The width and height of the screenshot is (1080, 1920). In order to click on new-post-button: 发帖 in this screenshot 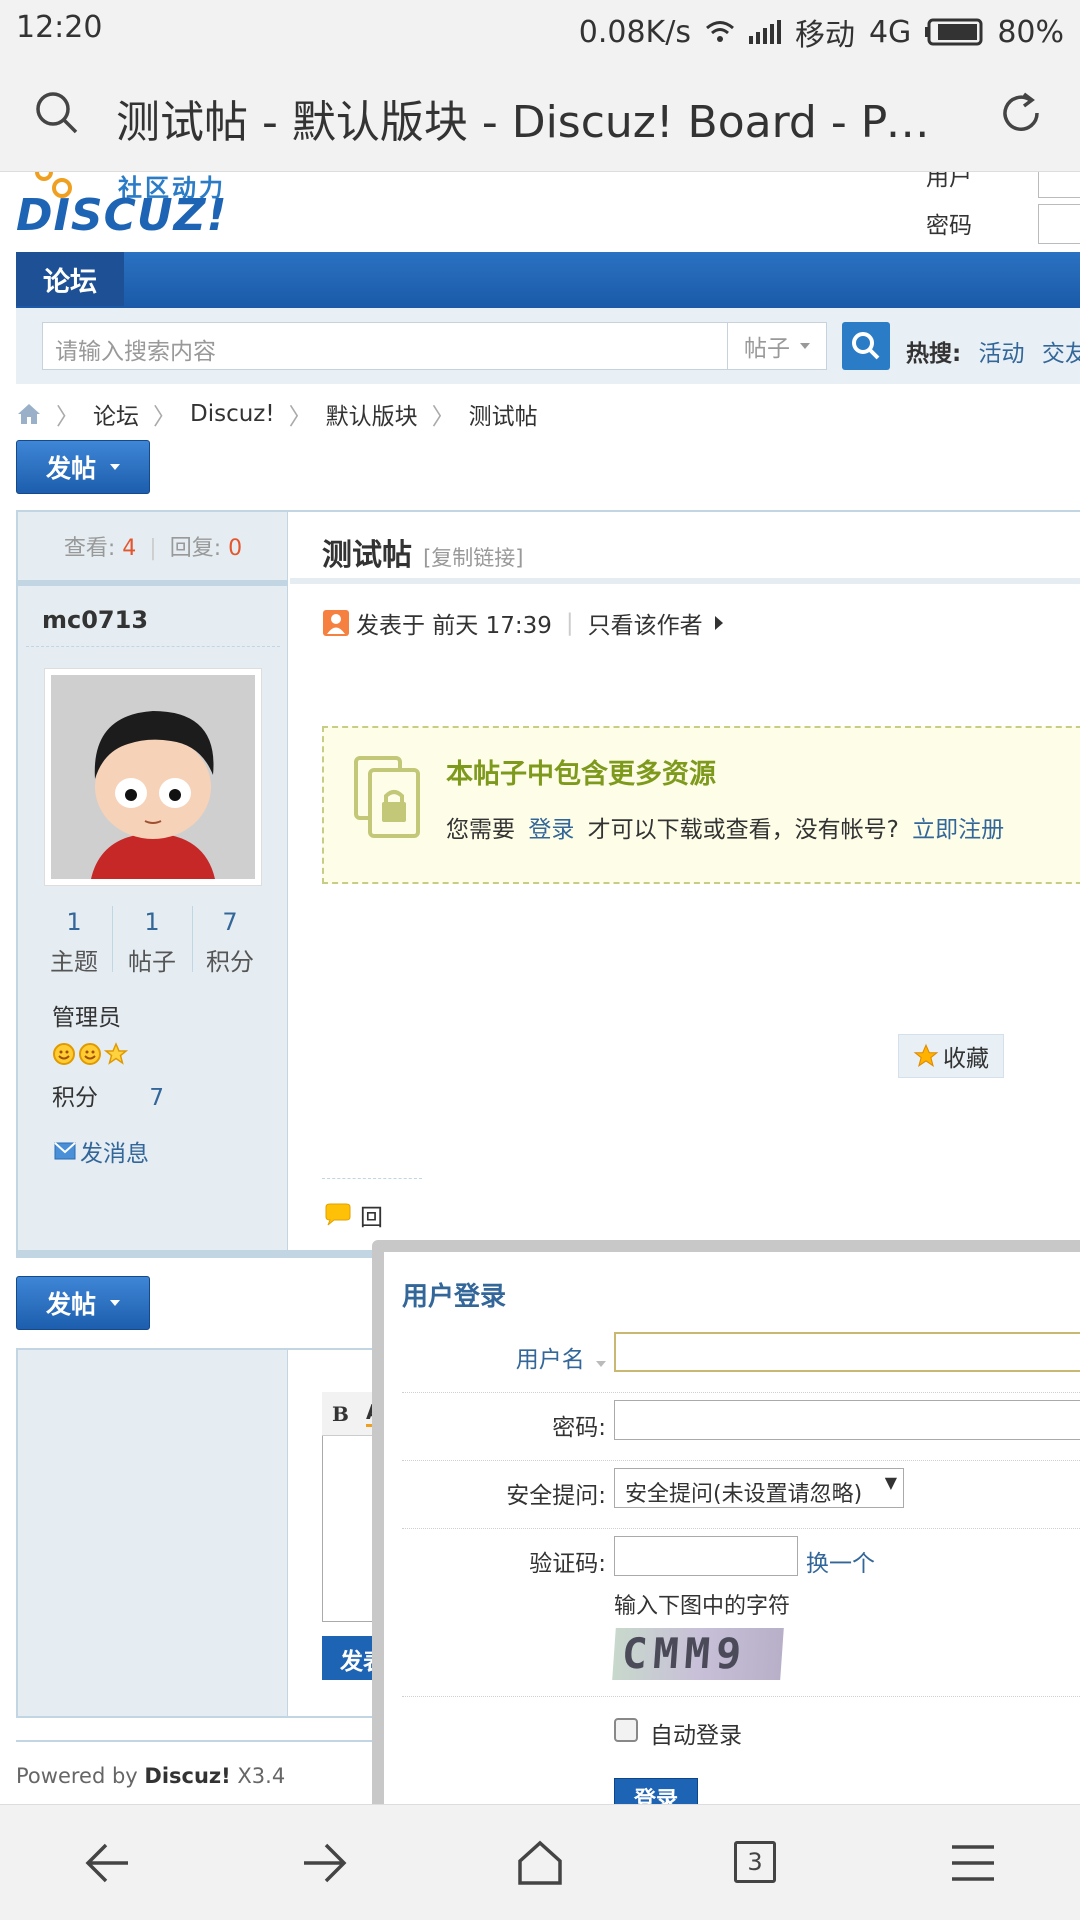, I will do `click(83, 467)`.